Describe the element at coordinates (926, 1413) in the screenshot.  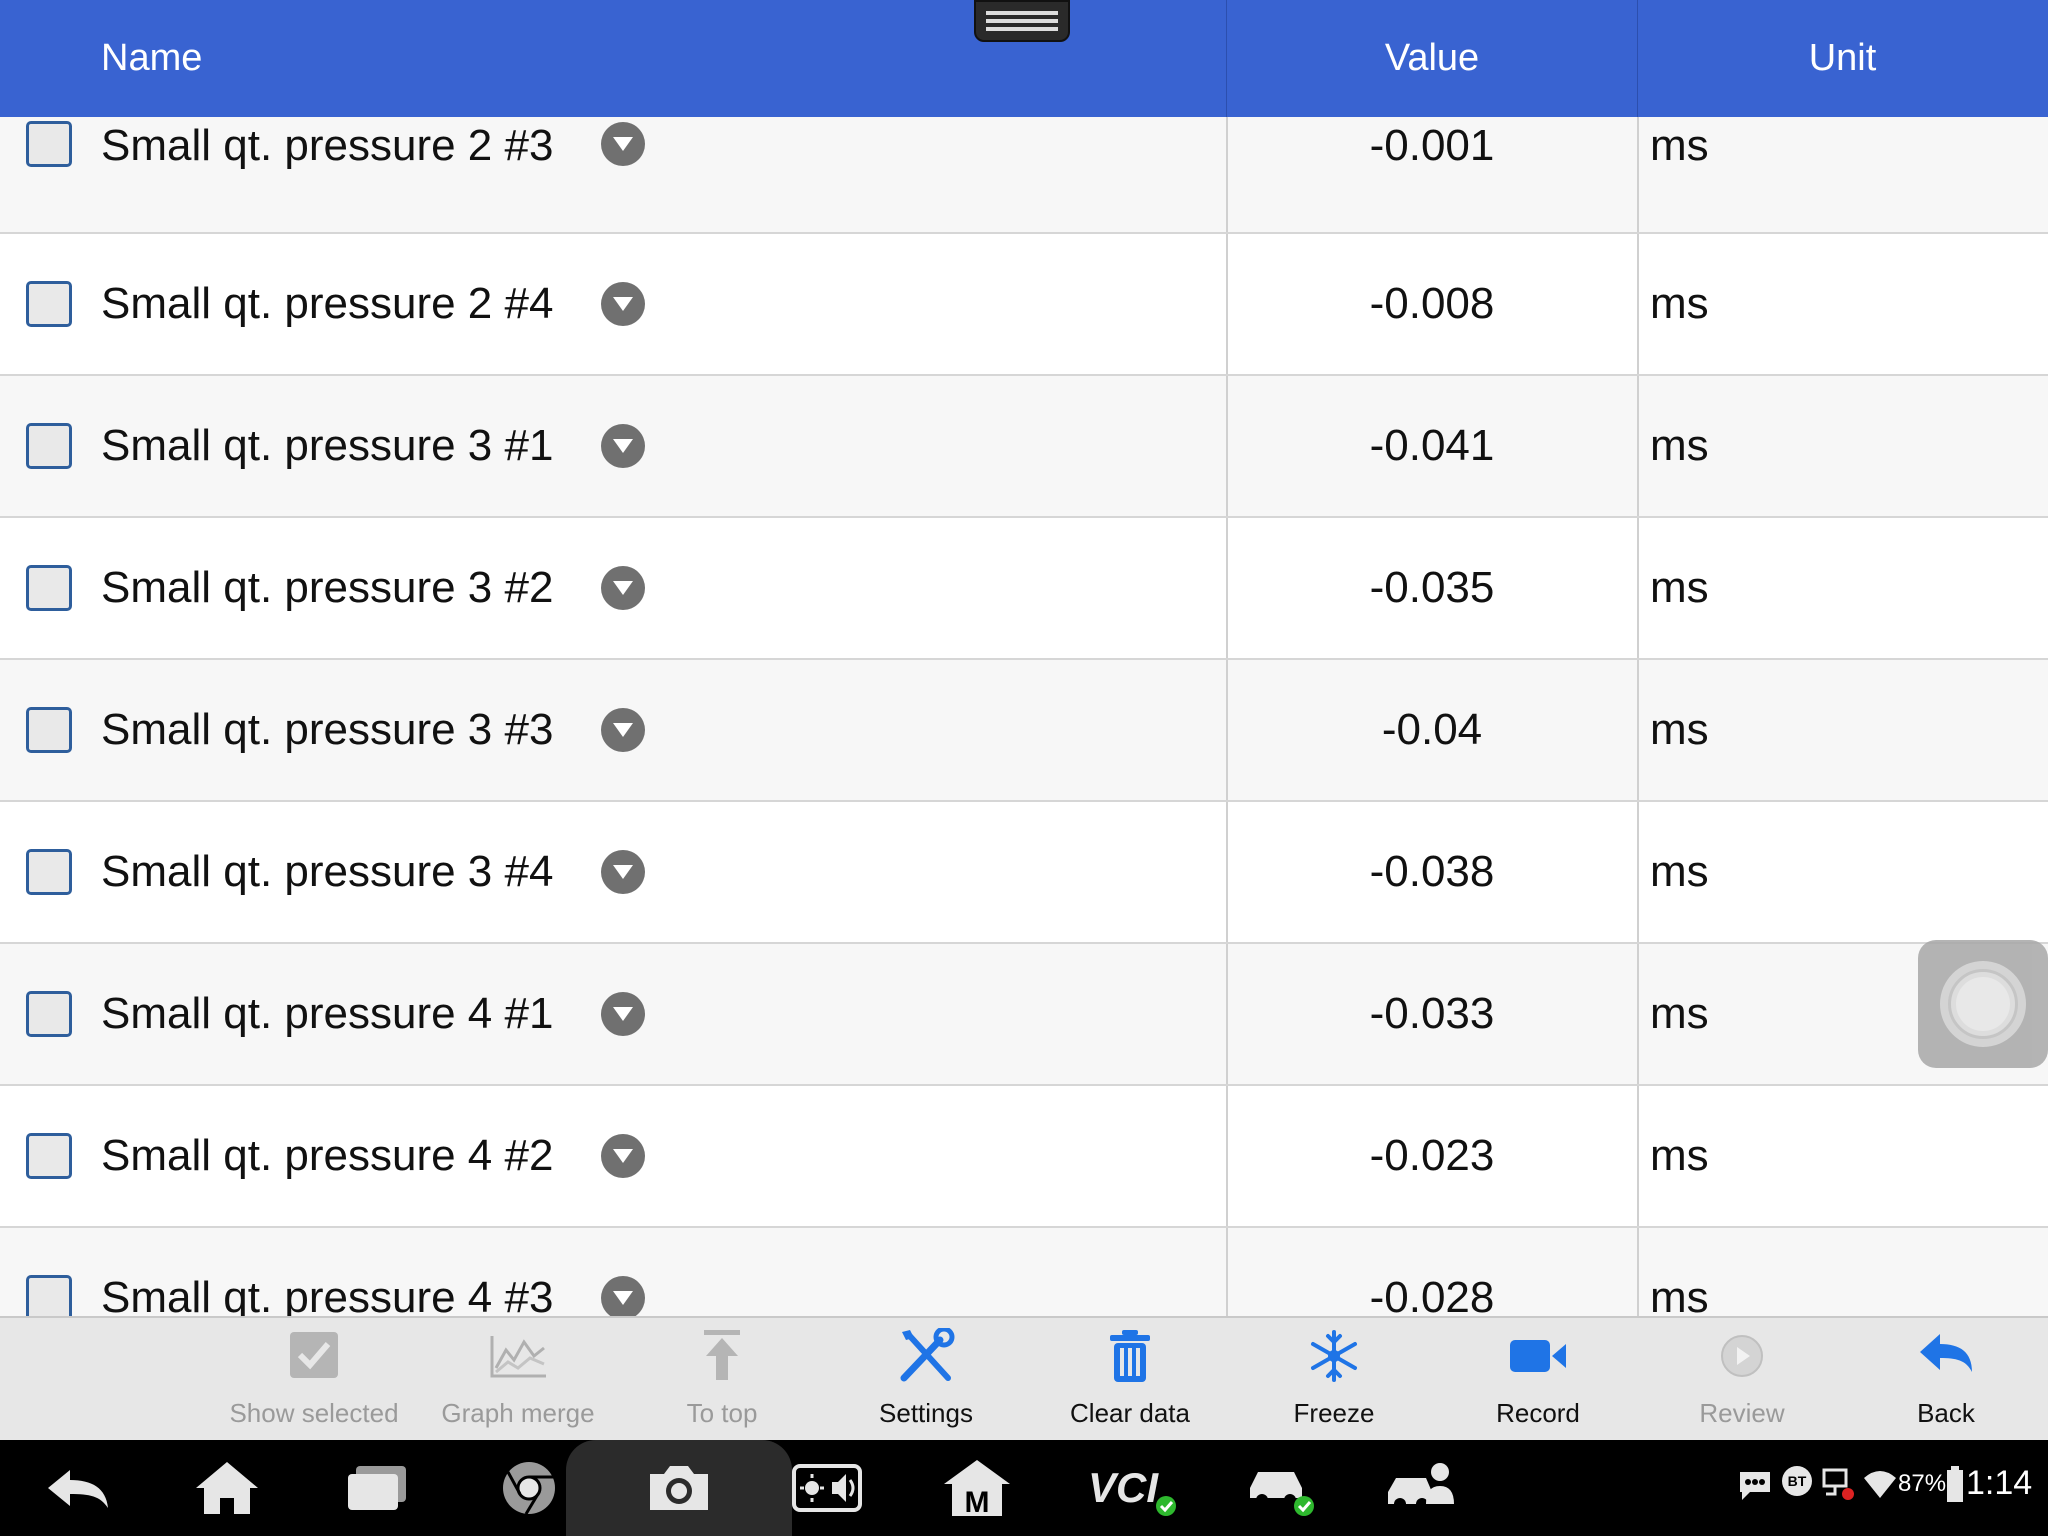
I see `settings-label: Settings` at that location.